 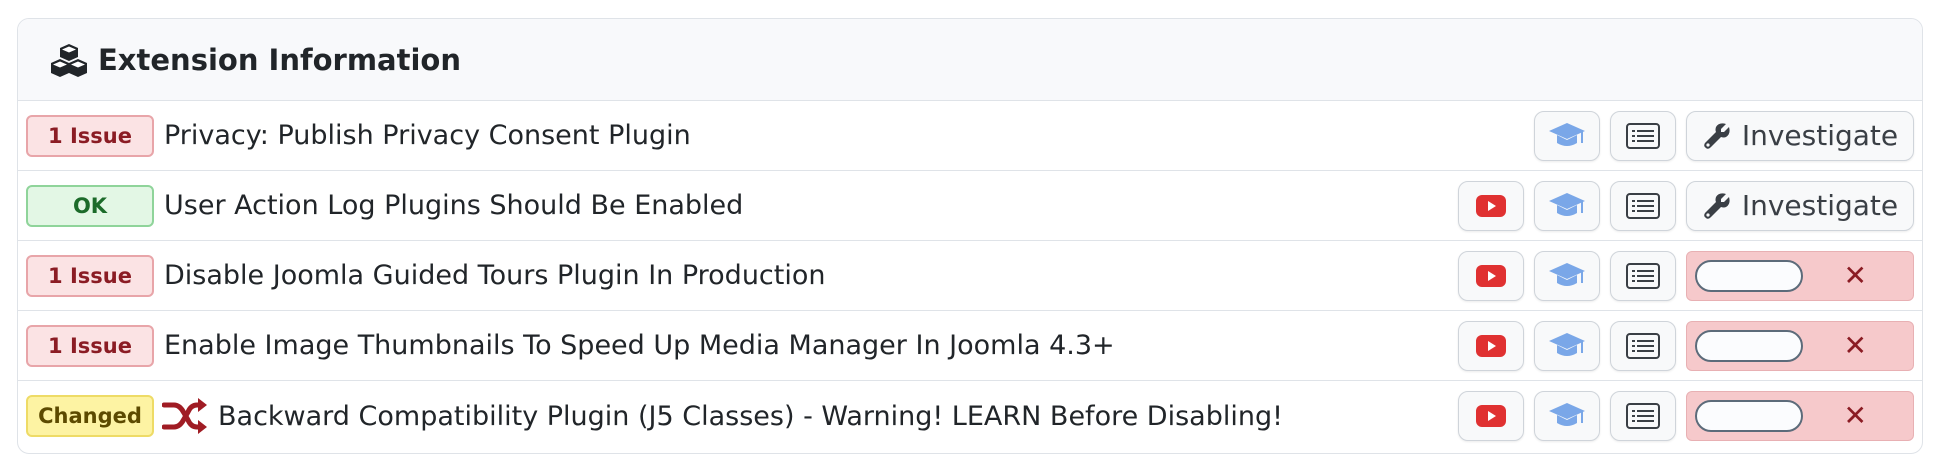 What do you see at coordinates (90, 416) in the screenshot?
I see `status-badge: Changed` at bounding box center [90, 416].